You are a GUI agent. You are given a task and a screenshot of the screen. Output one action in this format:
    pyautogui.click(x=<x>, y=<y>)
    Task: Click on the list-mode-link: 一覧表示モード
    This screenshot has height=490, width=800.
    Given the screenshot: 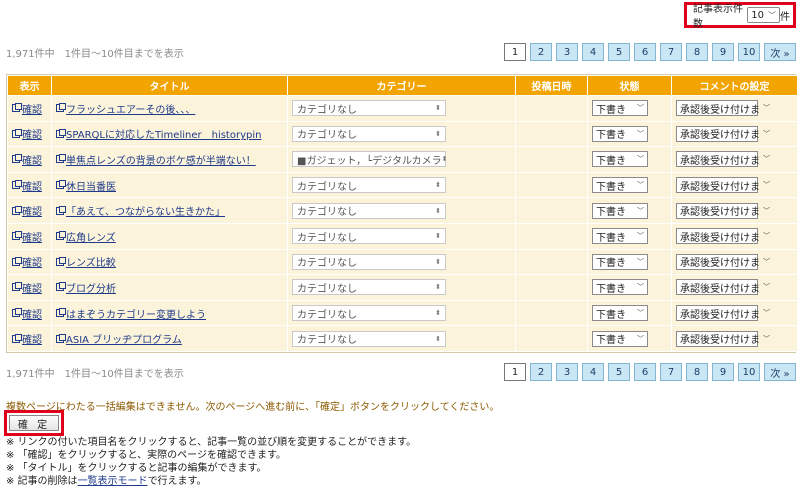 What is the action you would take?
    pyautogui.click(x=113, y=481)
    